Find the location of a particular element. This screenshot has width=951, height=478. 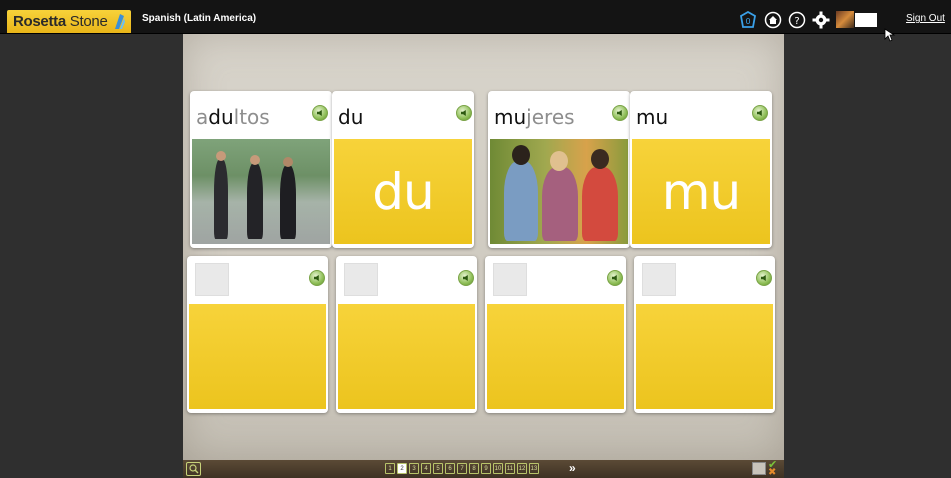

page-button-2: 2 is located at coordinates (402, 468).